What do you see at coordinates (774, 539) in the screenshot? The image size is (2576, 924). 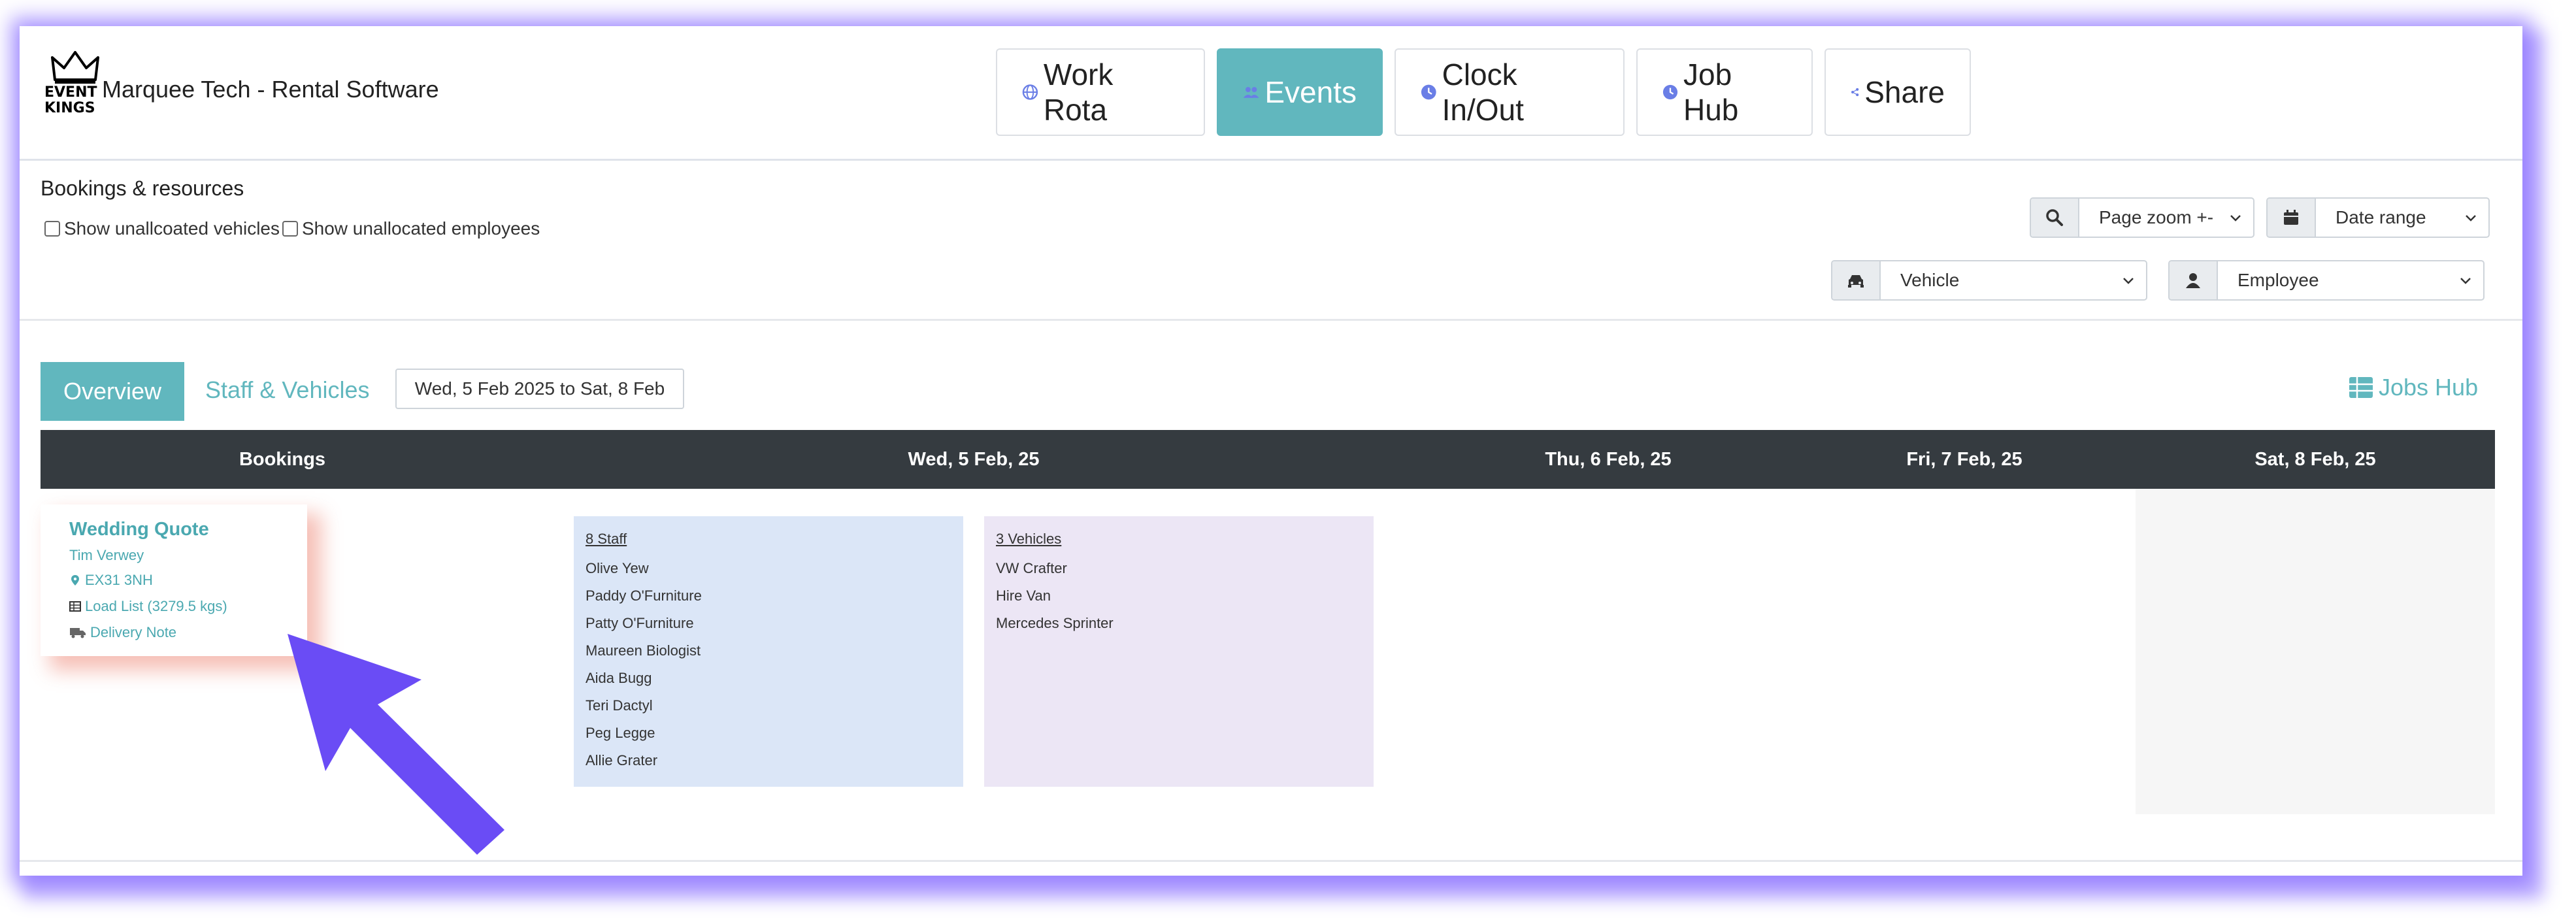 I see `staff-count-link: 8 Staff` at bounding box center [774, 539].